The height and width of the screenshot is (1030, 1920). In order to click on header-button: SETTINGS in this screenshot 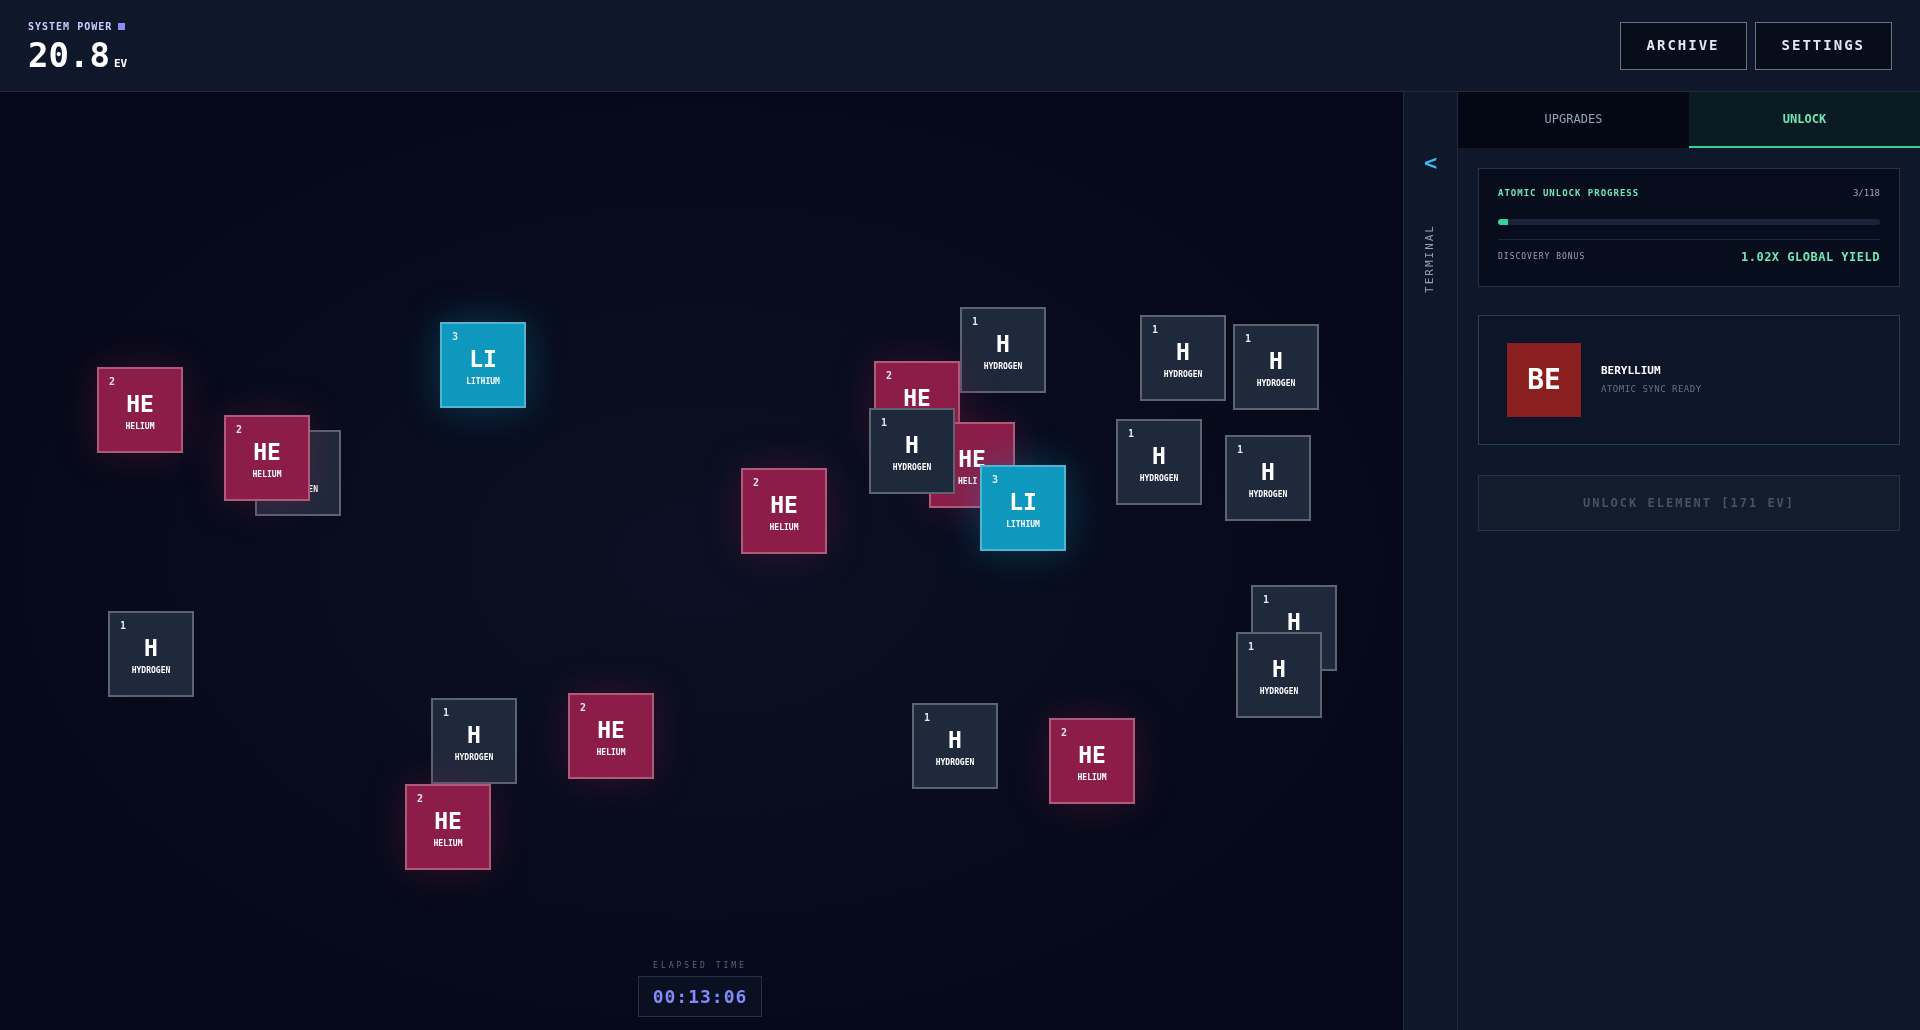, I will do `click(1823, 45)`.